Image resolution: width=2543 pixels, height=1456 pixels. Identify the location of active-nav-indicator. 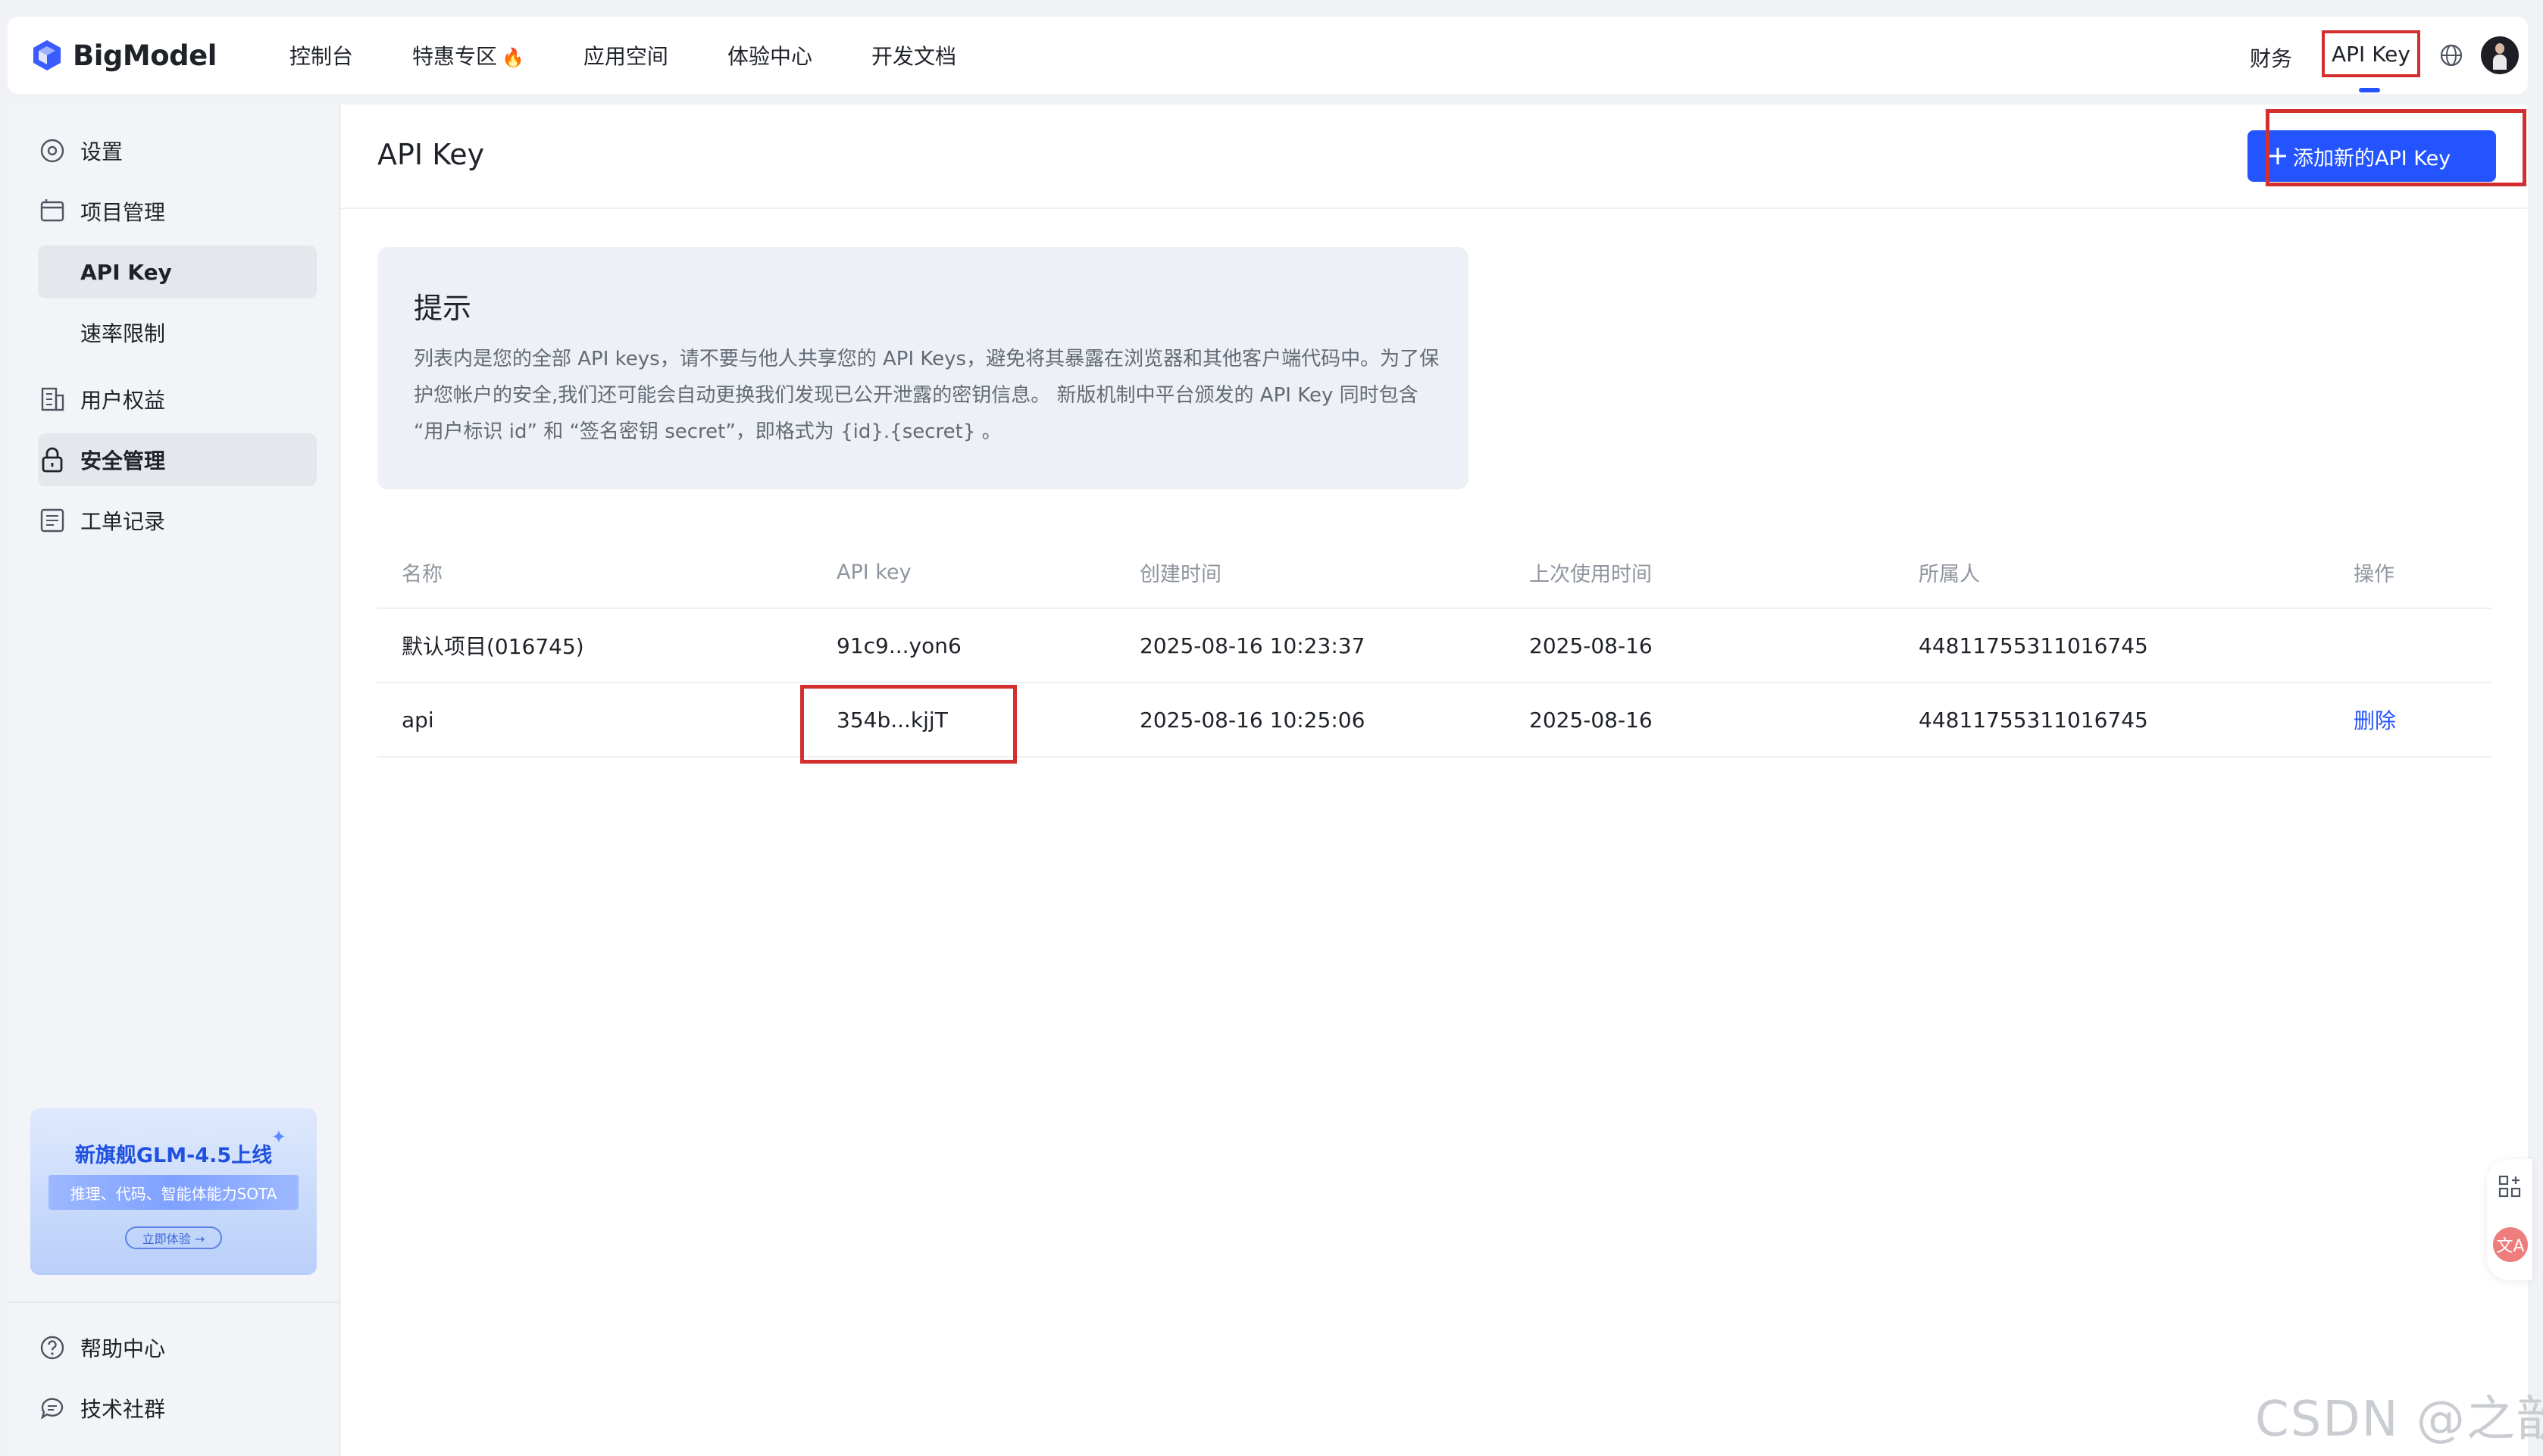
(2369, 90).